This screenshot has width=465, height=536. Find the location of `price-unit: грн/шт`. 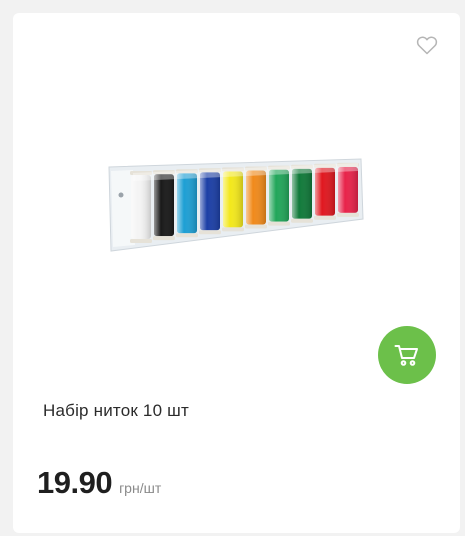

price-unit: грн/шт is located at coordinates (140, 488).